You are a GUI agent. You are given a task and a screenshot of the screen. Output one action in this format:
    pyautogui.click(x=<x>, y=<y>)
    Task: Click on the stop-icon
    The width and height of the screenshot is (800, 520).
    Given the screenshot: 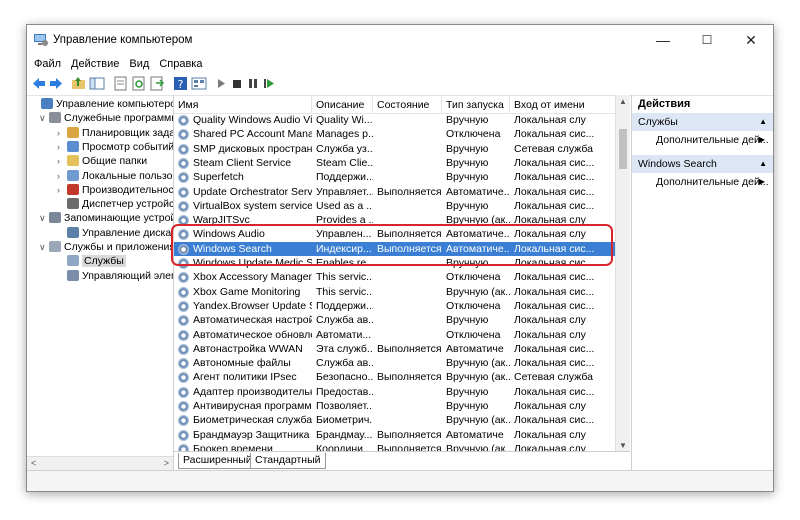 What is the action you would take?
    pyautogui.click(x=237, y=83)
    